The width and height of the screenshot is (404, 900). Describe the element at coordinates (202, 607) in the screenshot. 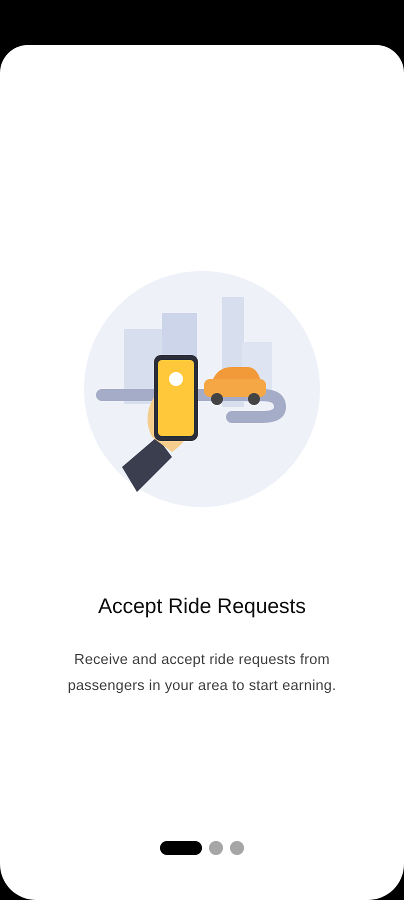

I see `screen-title: Accept Ride Requests` at that location.